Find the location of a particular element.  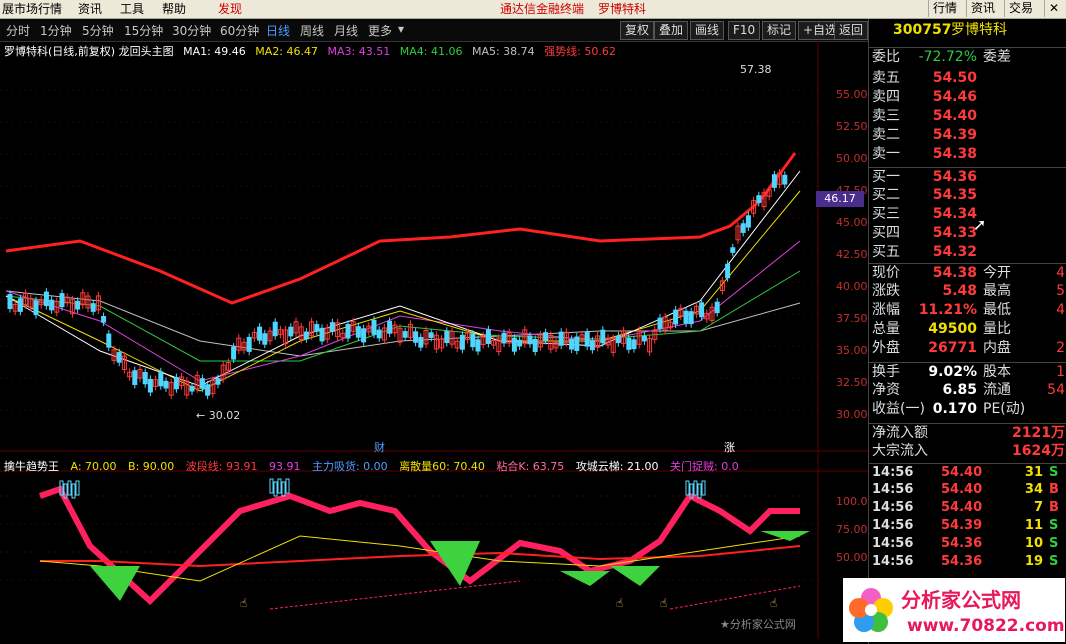

ask-price: 54.50 is located at coordinates (954, 78).